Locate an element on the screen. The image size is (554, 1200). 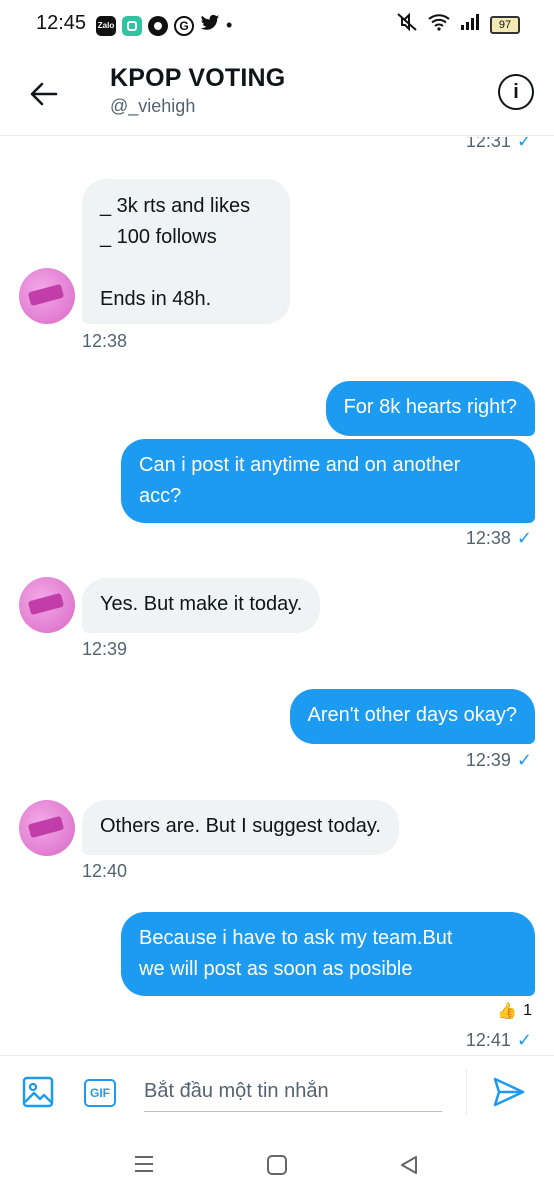
wifi-icon is located at coordinates (439, 24).